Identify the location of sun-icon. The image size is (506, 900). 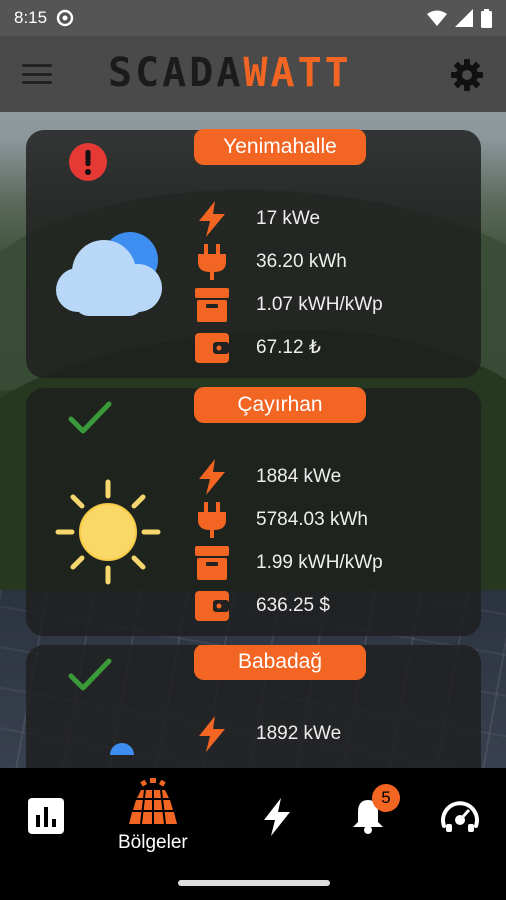
(108, 532).